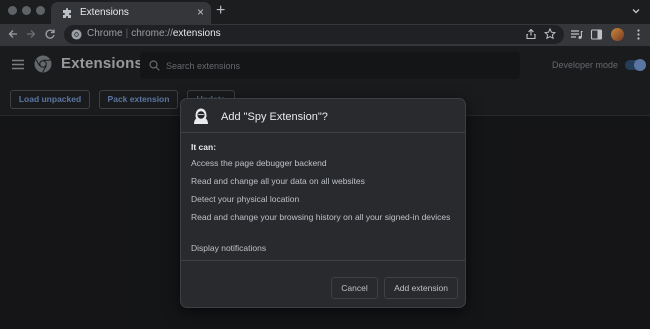 The image size is (650, 329). I want to click on url-text: Chrome | chrome://extensions, so click(154, 33).